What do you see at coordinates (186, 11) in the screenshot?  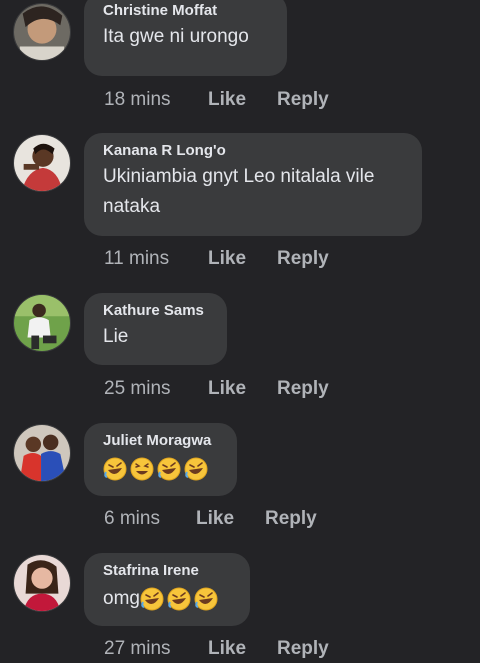 I see `commenter-name: Christine Moffat` at bounding box center [186, 11].